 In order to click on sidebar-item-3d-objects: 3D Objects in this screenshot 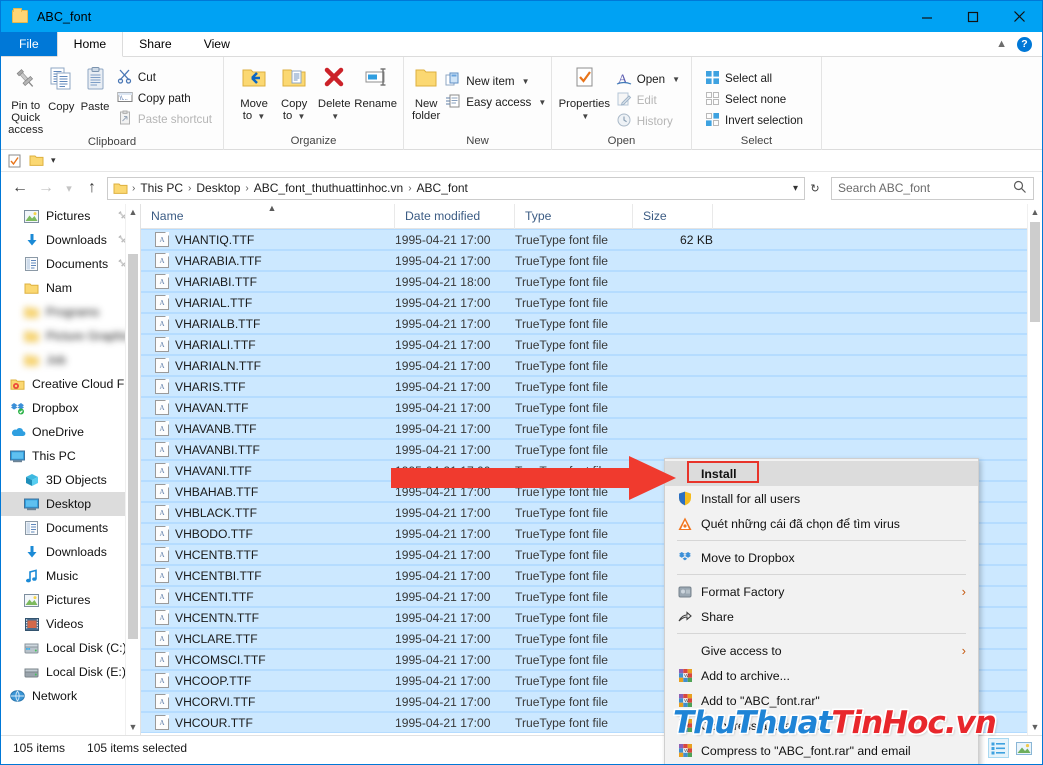, I will do `click(70, 480)`.